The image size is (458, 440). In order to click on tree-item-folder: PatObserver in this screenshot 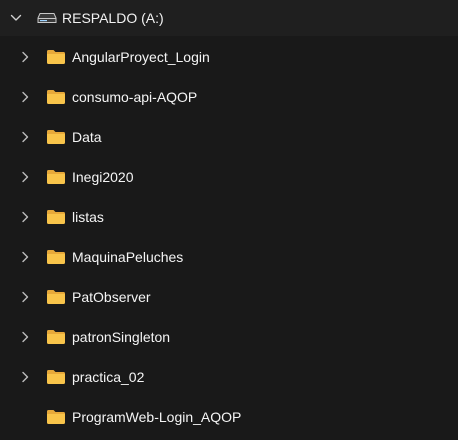, I will do `click(229, 297)`.